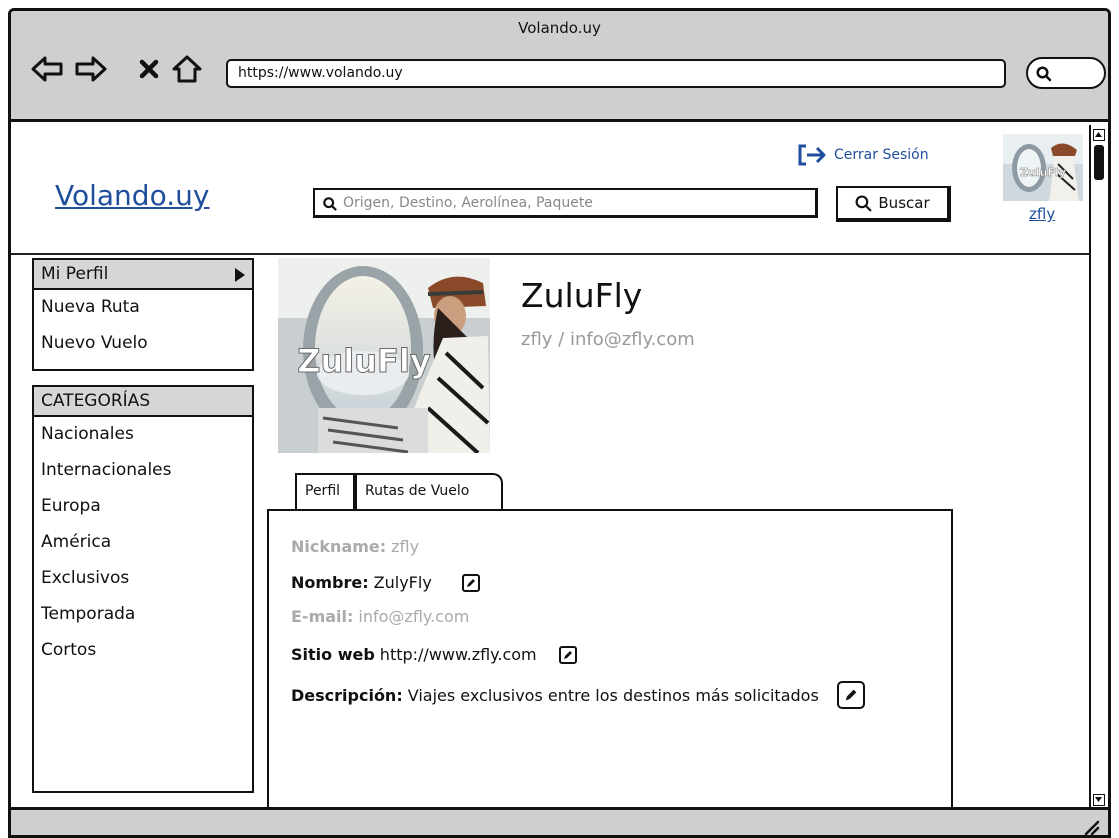 The height and width of the screenshot is (838, 1119). What do you see at coordinates (582, 295) in the screenshot?
I see `profile-name: ZuluFly` at bounding box center [582, 295].